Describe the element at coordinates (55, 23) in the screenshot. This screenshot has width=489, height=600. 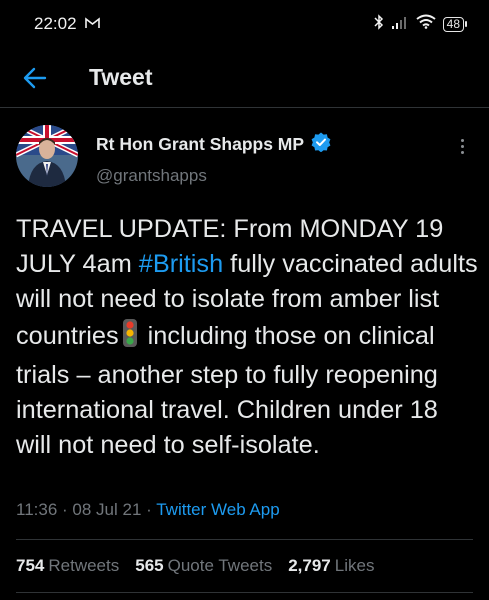
I see `status-time: 22:02` at that location.